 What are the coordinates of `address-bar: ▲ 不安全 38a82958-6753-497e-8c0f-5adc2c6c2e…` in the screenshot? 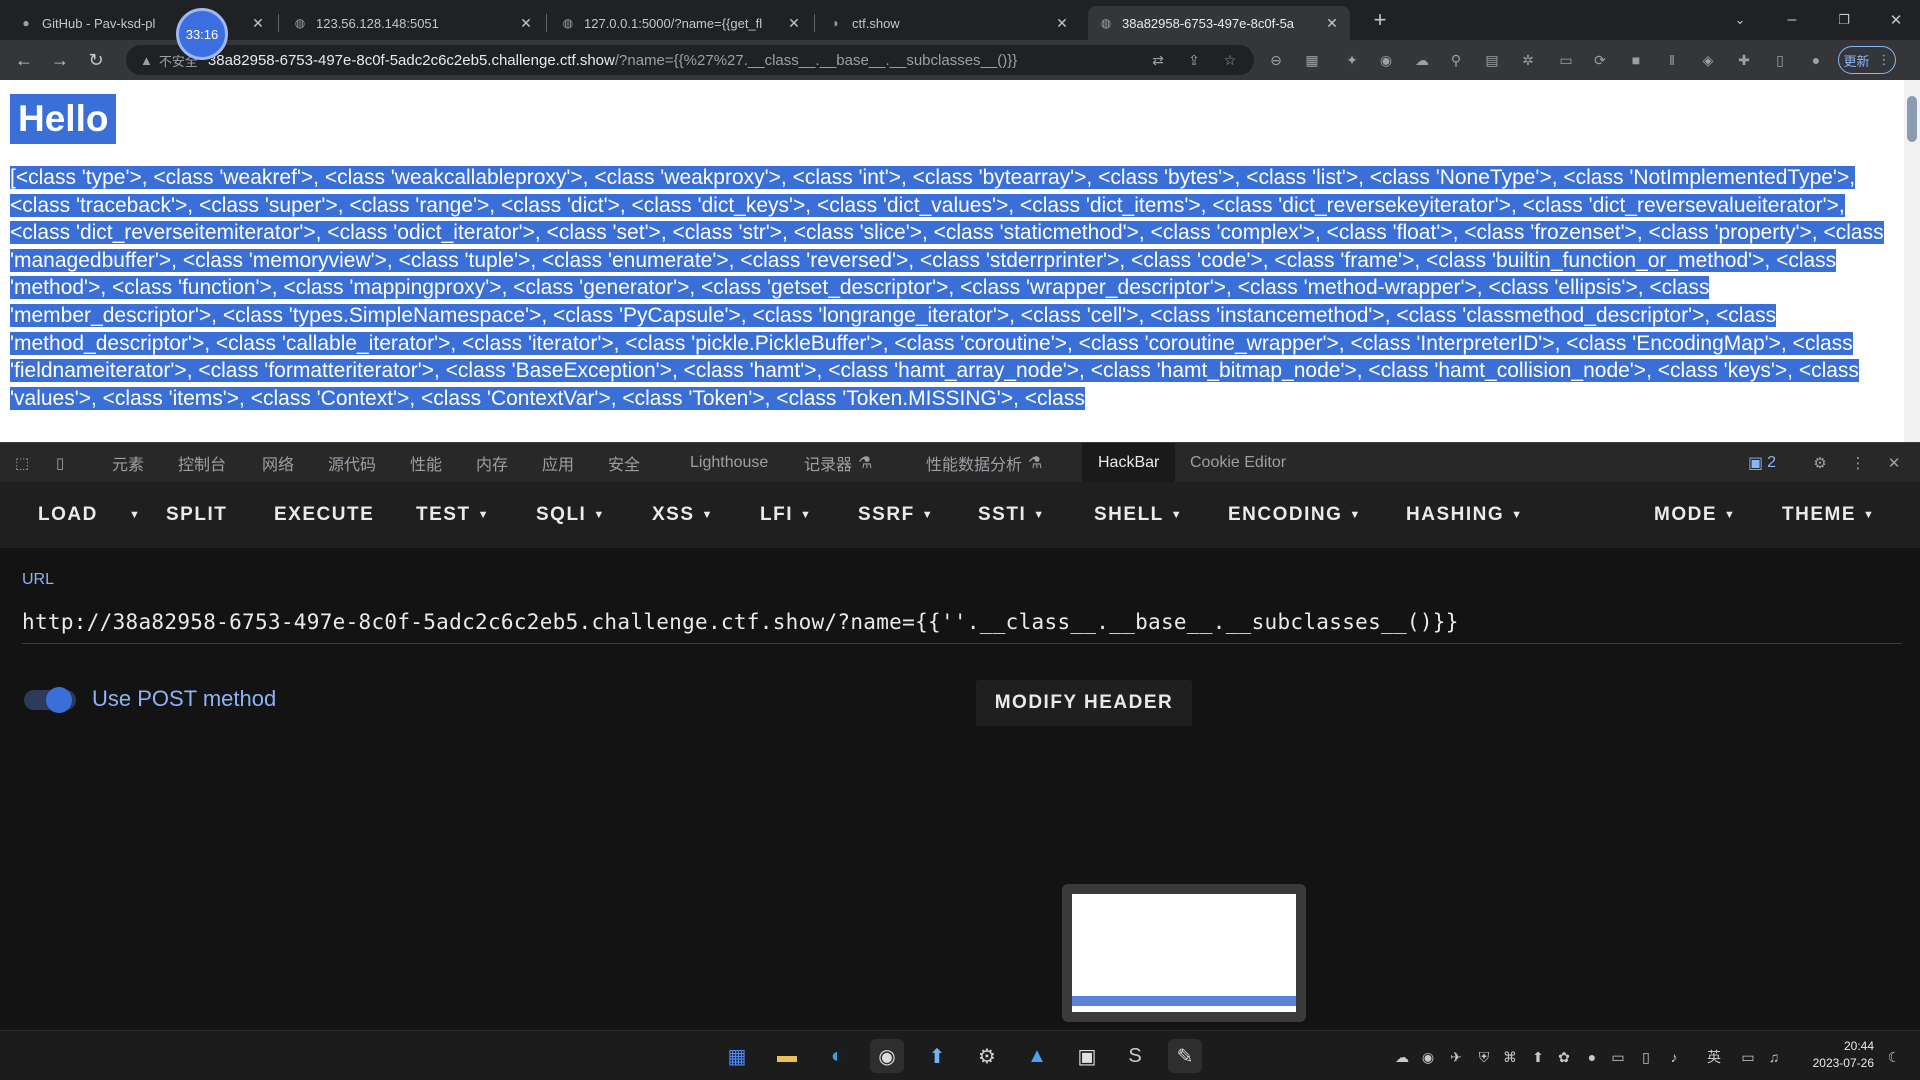 It's located at (690, 60).